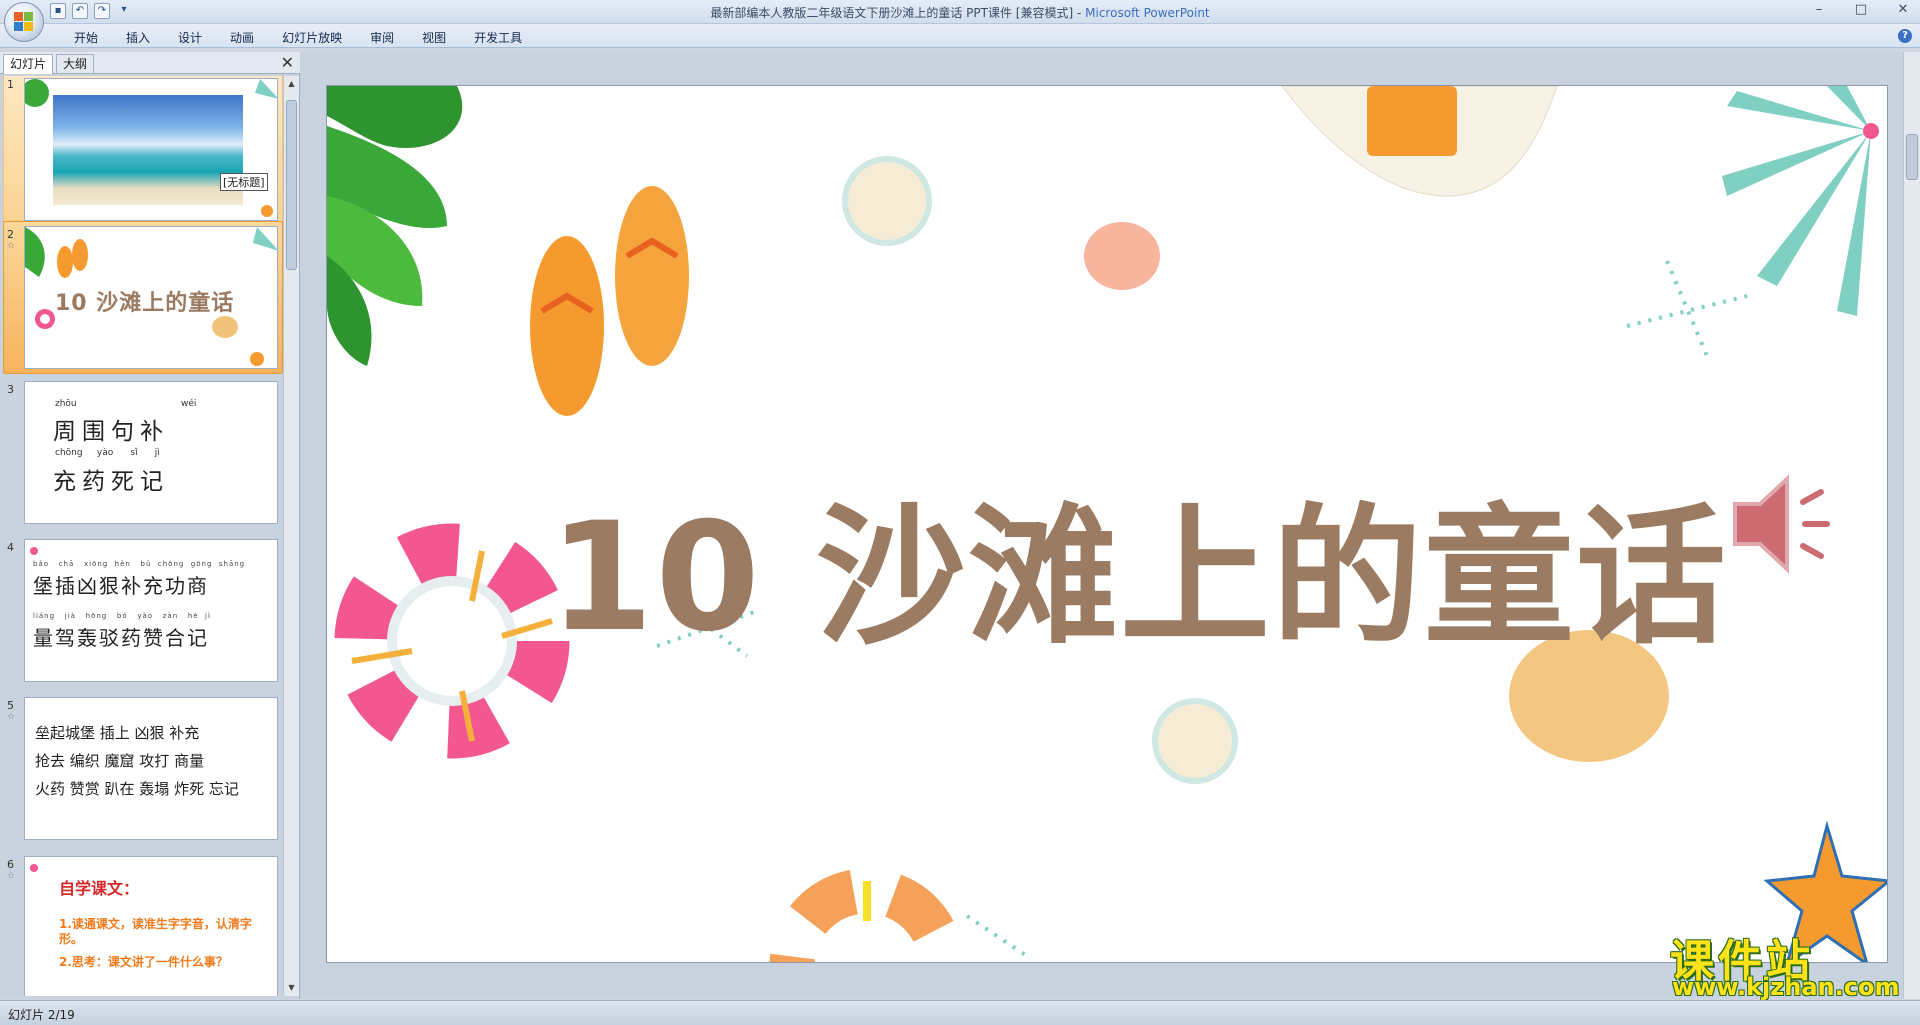 The height and width of the screenshot is (1025, 1920). What do you see at coordinates (1138, 564) in the screenshot?
I see `slide-title: 10 沙滩上的童话` at bounding box center [1138, 564].